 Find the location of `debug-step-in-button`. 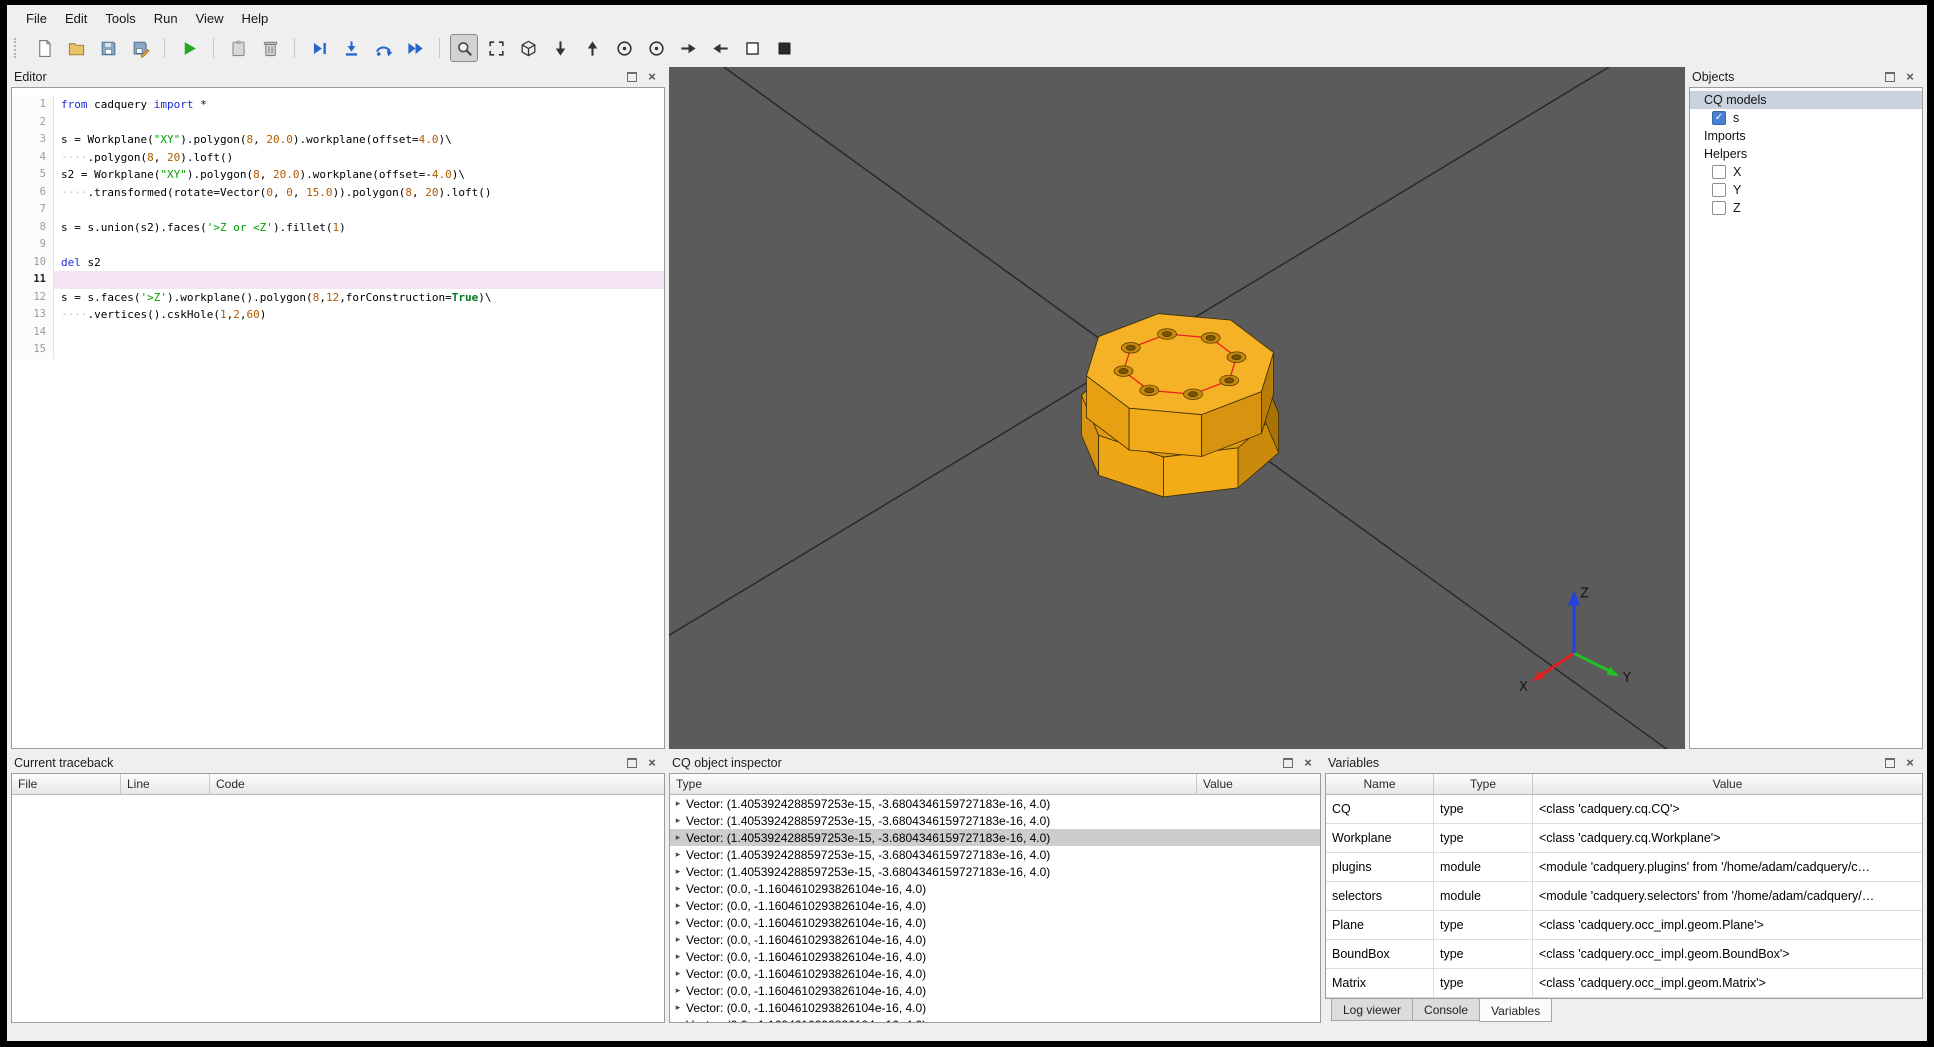

debug-step-in-button is located at coordinates (351, 48).